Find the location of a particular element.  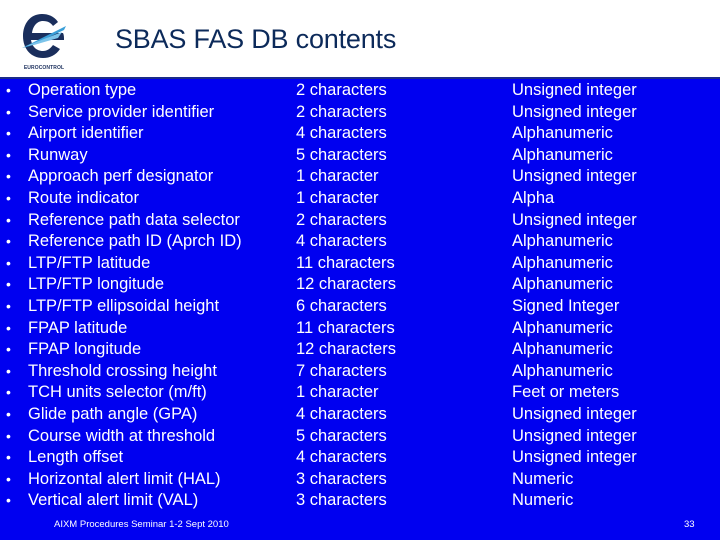

field-size: 5 characters is located at coordinates (341, 435).